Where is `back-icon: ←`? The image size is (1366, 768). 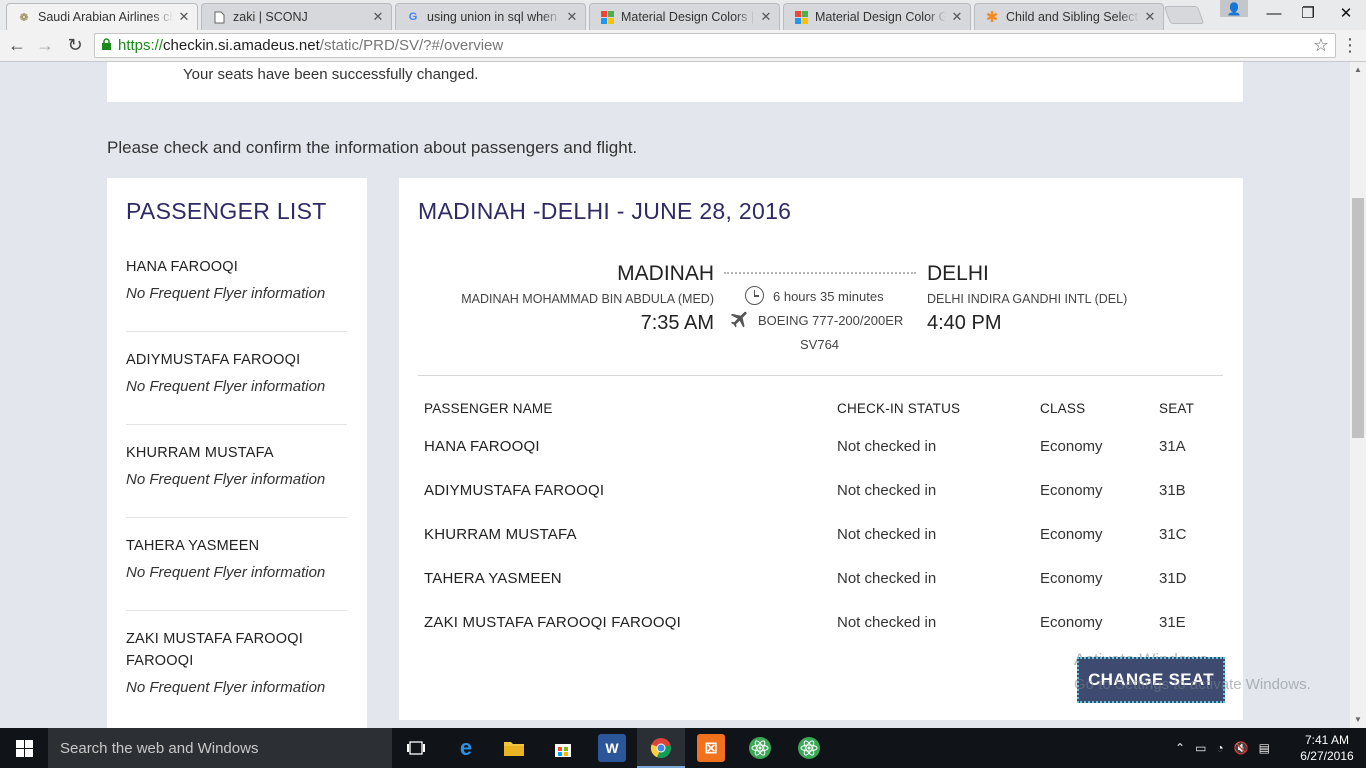 back-icon: ← is located at coordinates (17, 45).